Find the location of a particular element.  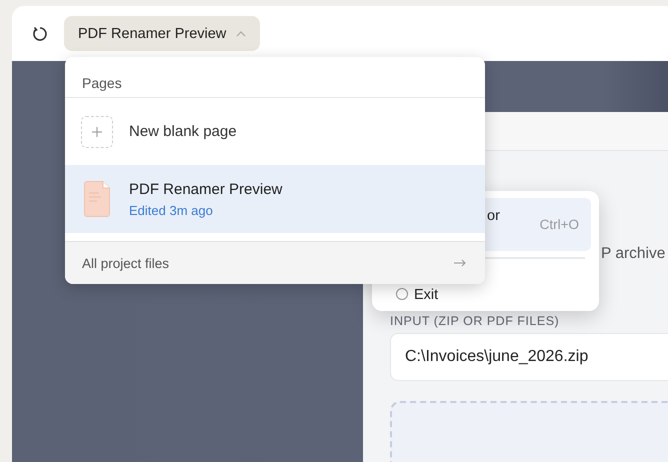

caret-icon is located at coordinates (241, 33).